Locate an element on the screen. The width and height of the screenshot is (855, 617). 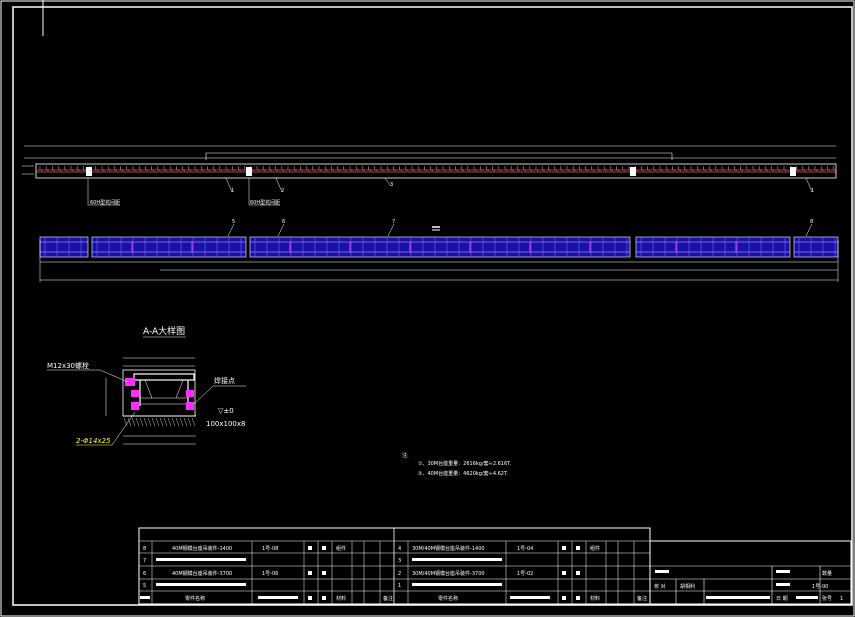
bom-no-8: 8 is located at coordinates (144, 549).